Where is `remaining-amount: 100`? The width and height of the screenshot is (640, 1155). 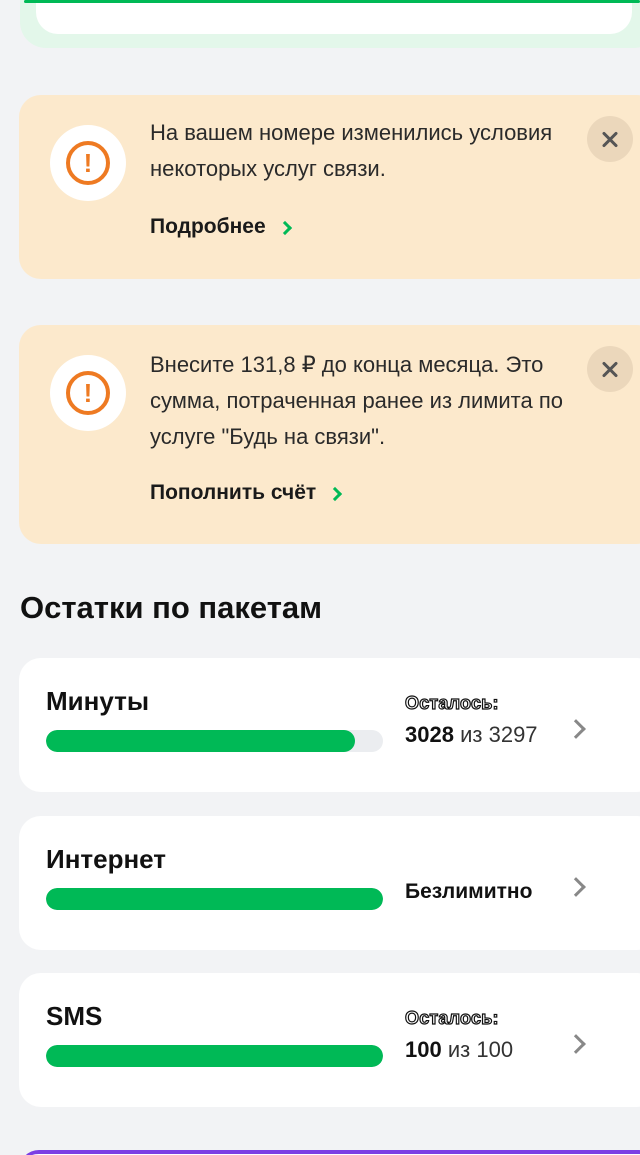 remaining-amount: 100 is located at coordinates (423, 1049).